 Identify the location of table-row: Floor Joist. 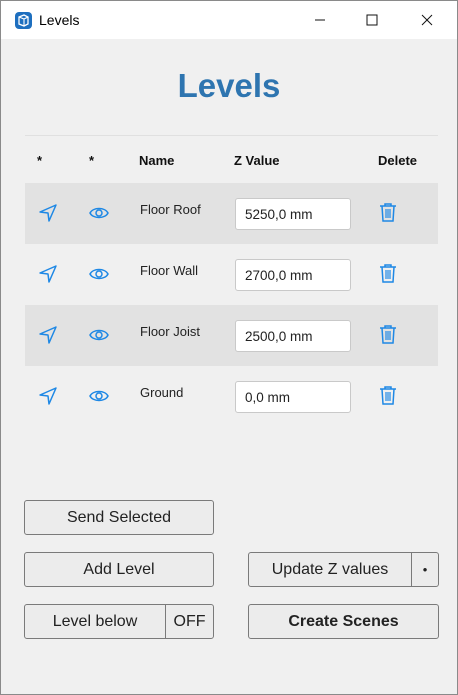
(231, 335).